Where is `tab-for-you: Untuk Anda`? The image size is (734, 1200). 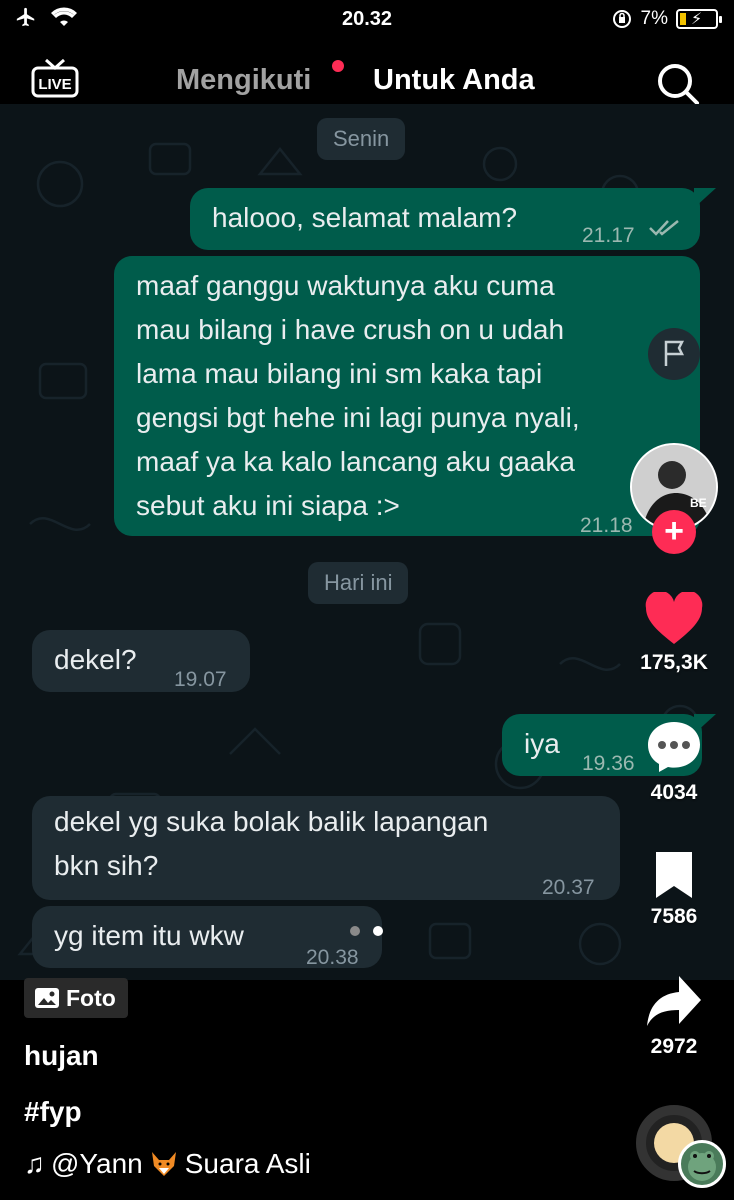 tab-for-you: Untuk Anda is located at coordinates (454, 80).